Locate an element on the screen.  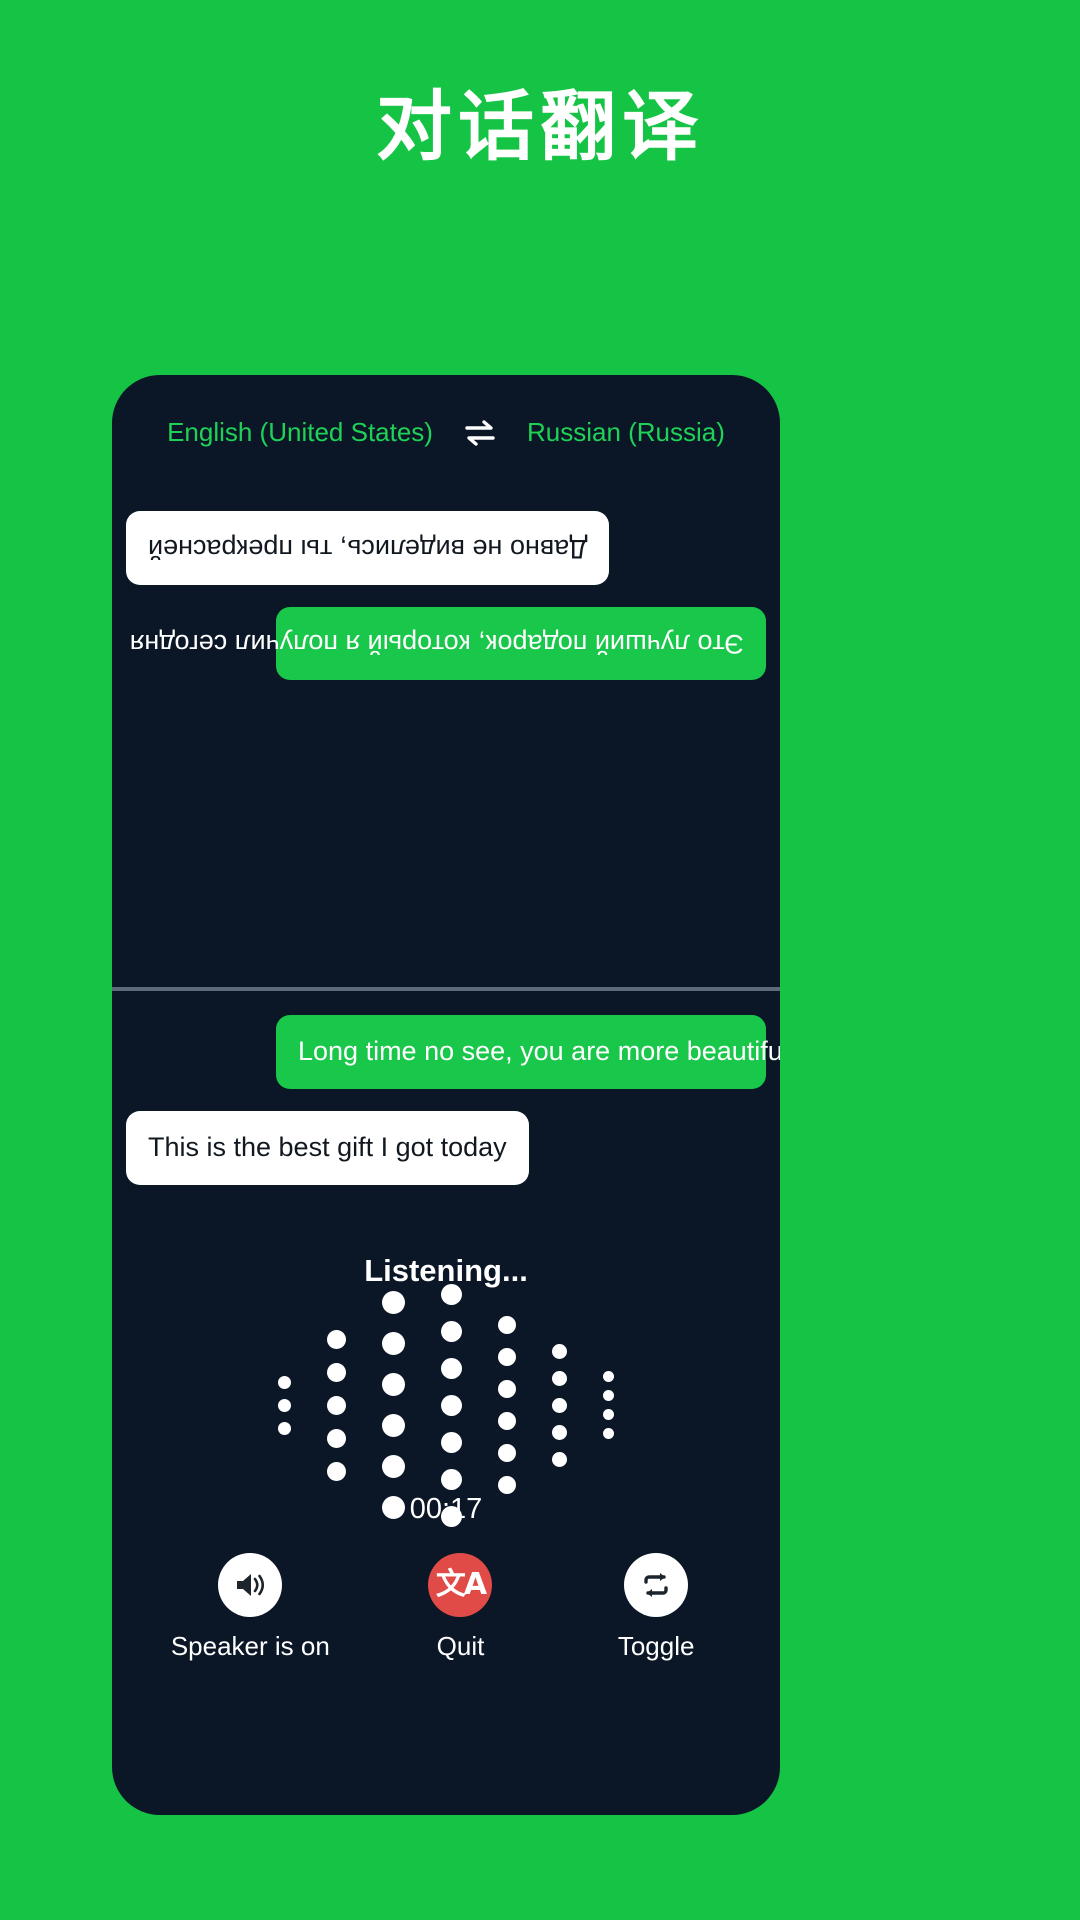
message-row: Long time no see, you are more beautiful is located at coordinates (453, 1052).